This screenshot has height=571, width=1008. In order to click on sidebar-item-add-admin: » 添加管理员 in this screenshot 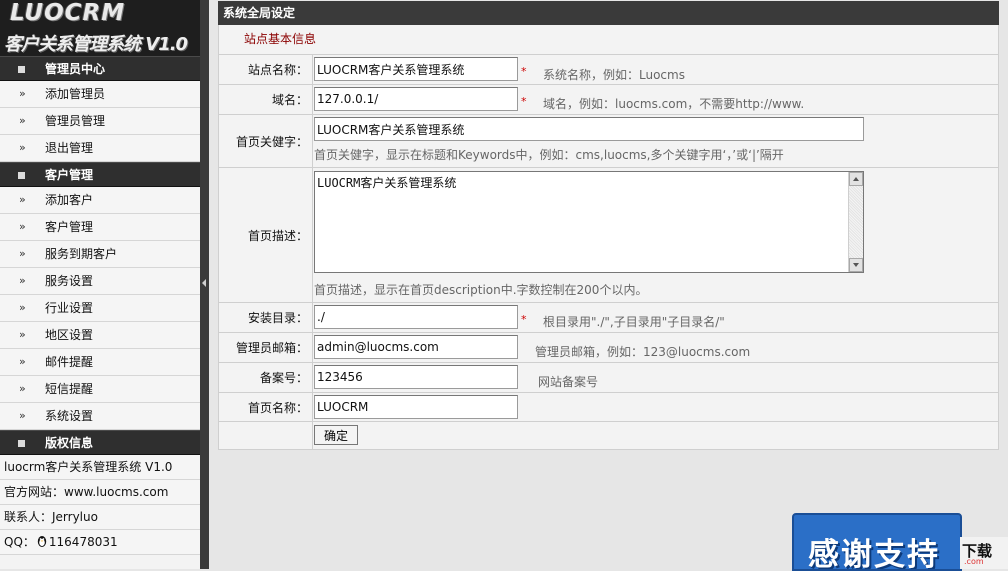, I will do `click(100, 94)`.